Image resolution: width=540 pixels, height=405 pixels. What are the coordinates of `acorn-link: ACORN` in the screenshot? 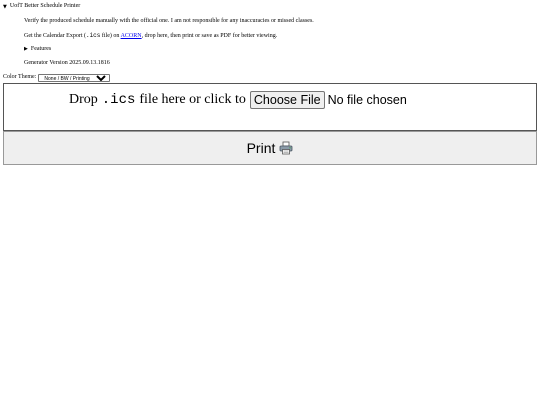 It's located at (131, 36).